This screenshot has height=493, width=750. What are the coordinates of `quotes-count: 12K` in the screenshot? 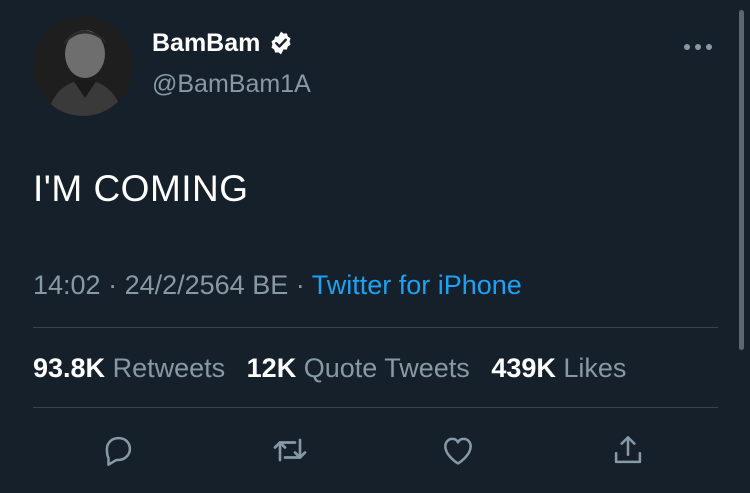 It's located at (271, 368).